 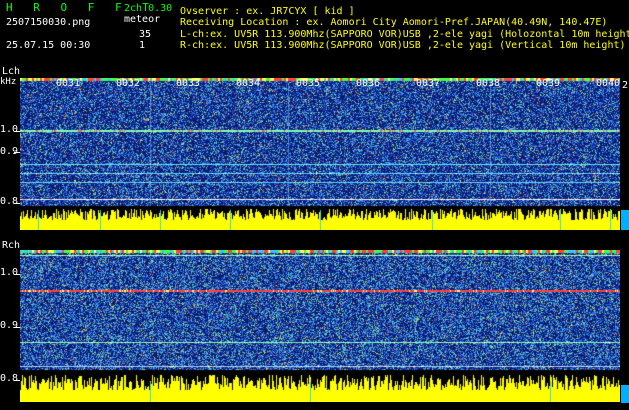 I want to click on lch-time-label: 0038, so click(x=488, y=83).